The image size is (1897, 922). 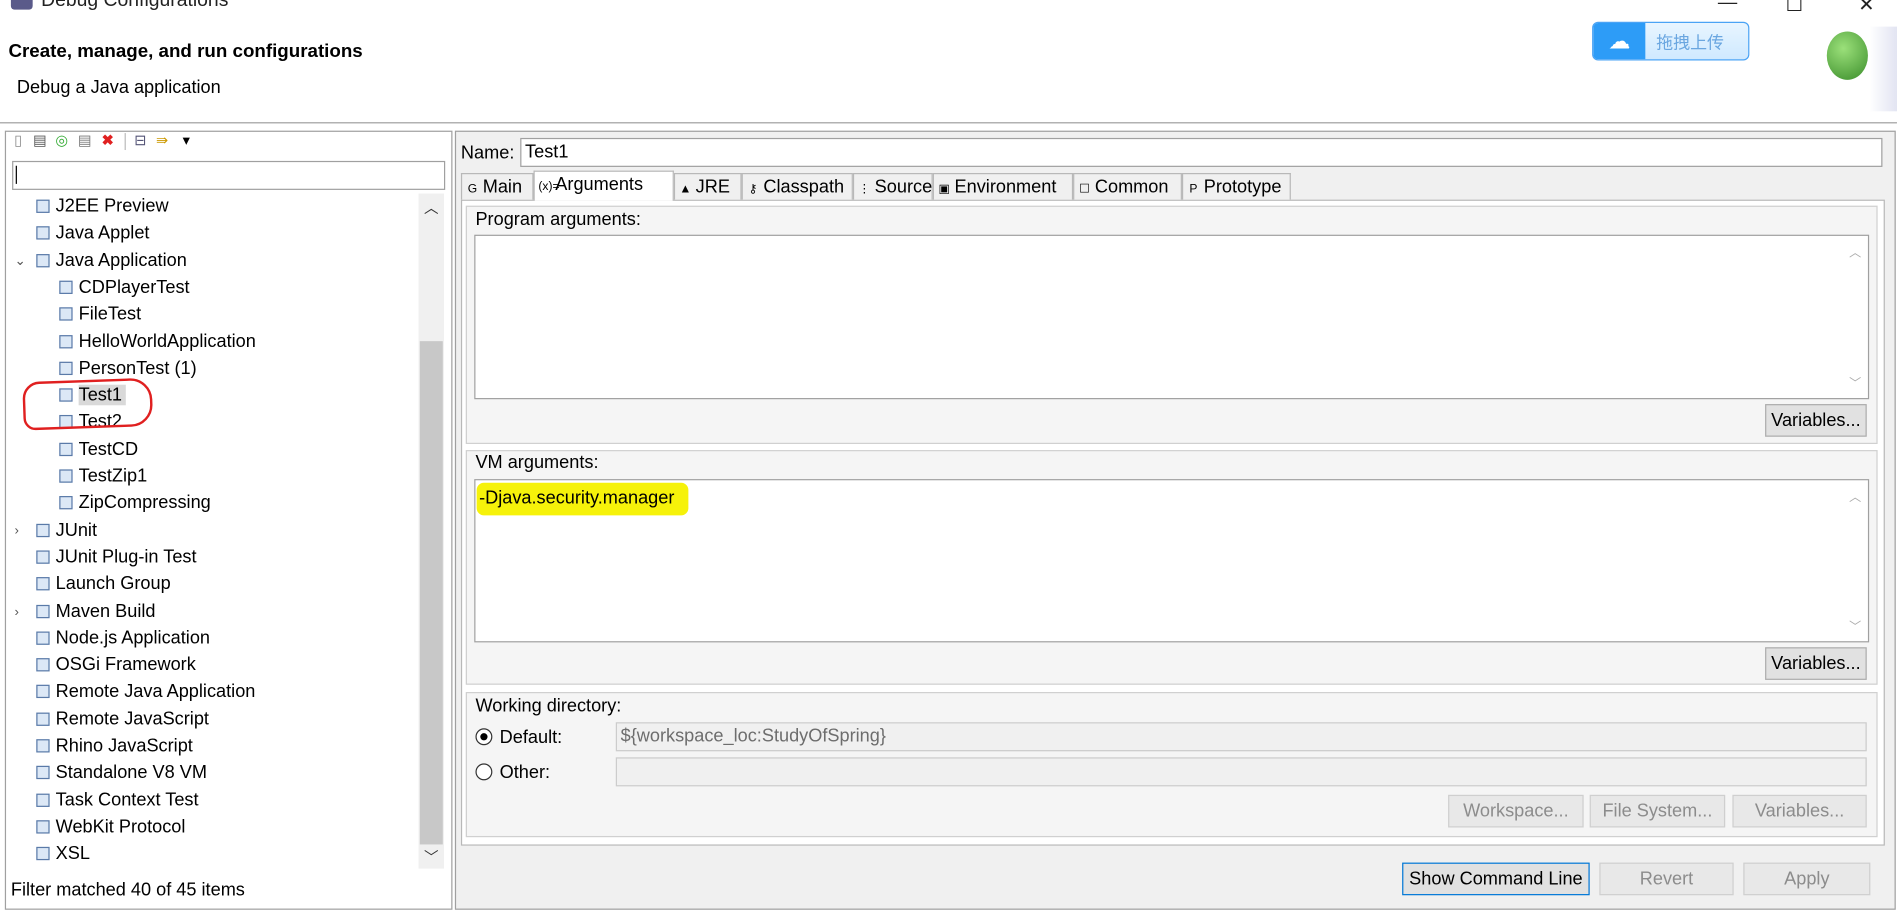 What do you see at coordinates (127, 890) in the screenshot?
I see `filter-status: Filter matched 40 of 45 items` at bounding box center [127, 890].